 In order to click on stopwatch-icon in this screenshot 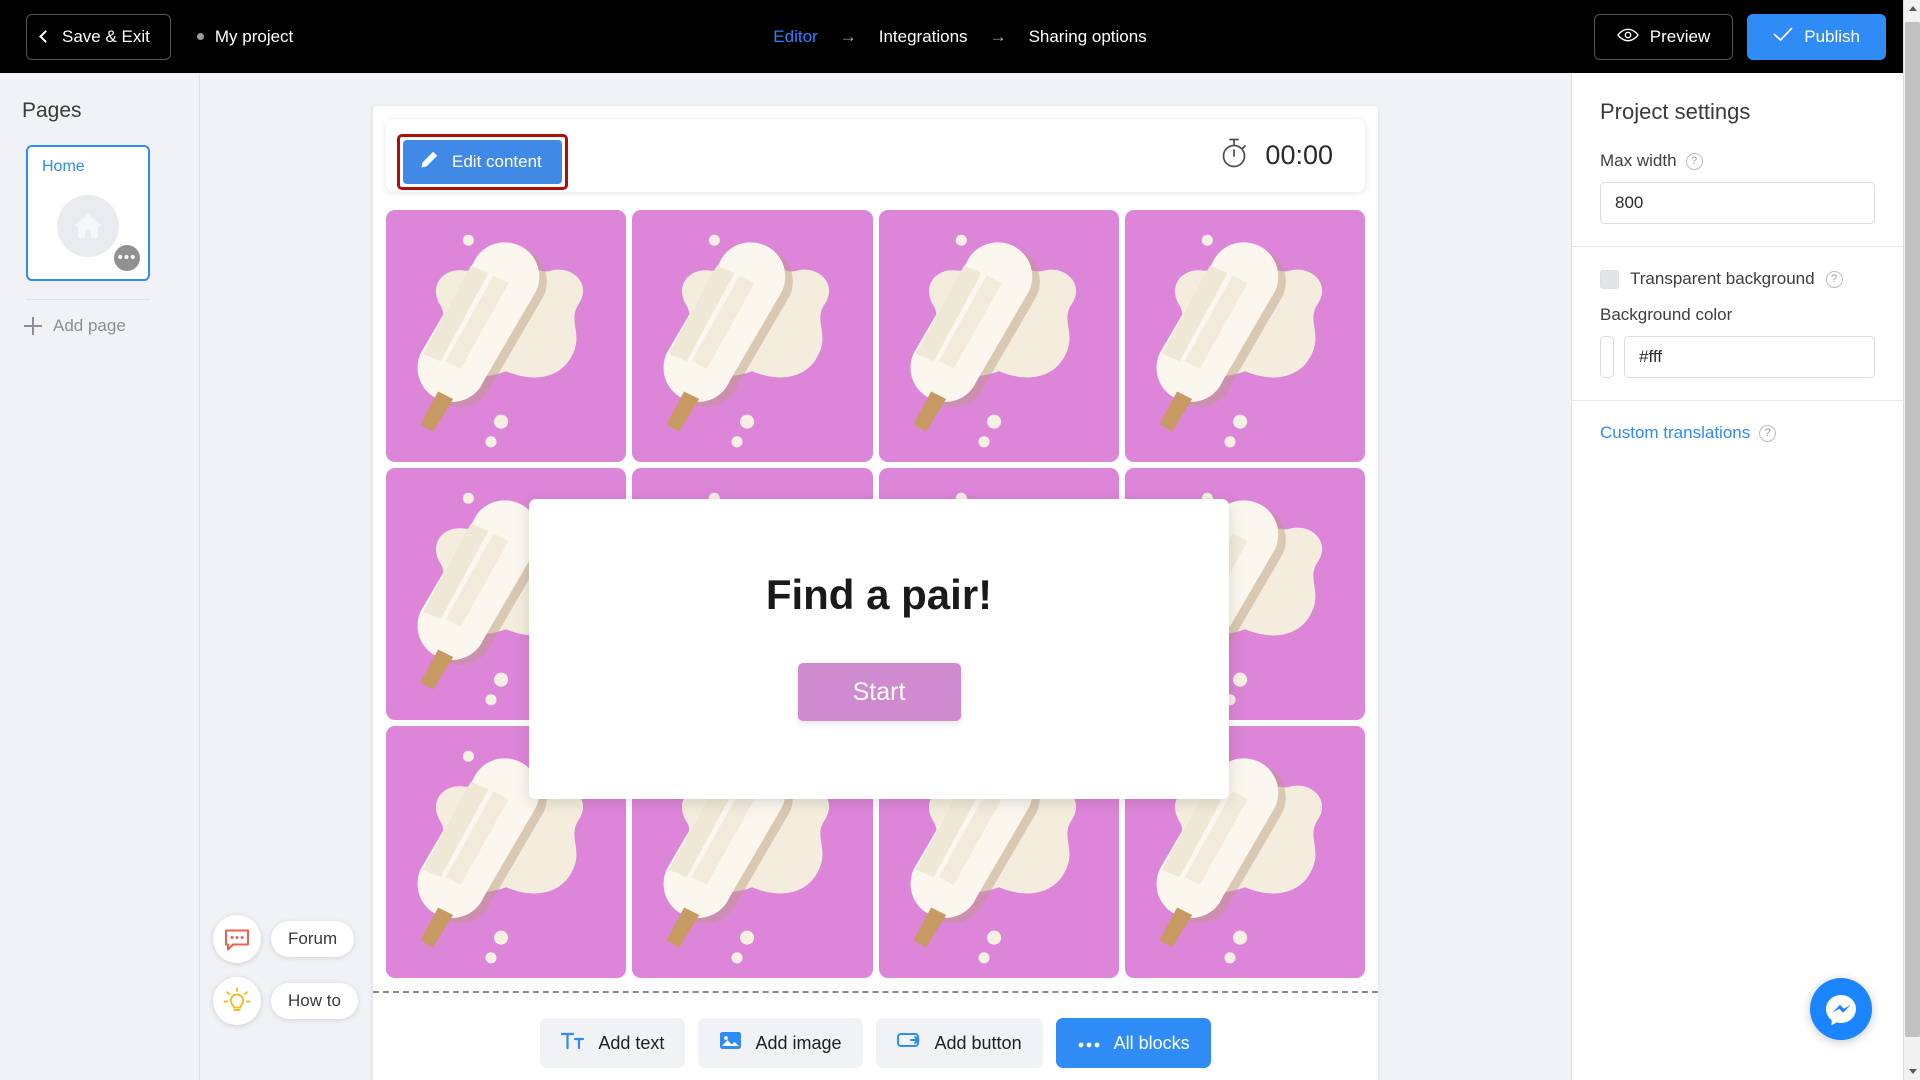, I will do `click(1234, 155)`.